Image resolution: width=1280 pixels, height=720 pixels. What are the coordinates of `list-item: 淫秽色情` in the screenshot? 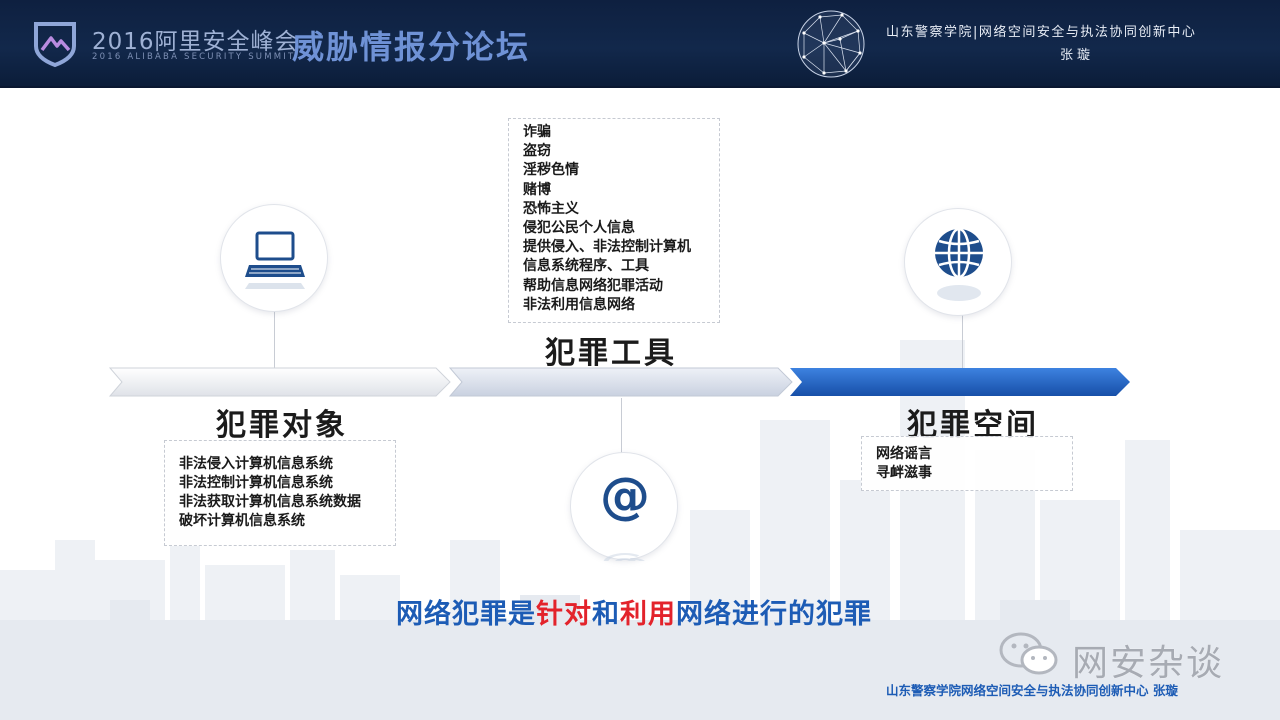 It's located at (551, 170).